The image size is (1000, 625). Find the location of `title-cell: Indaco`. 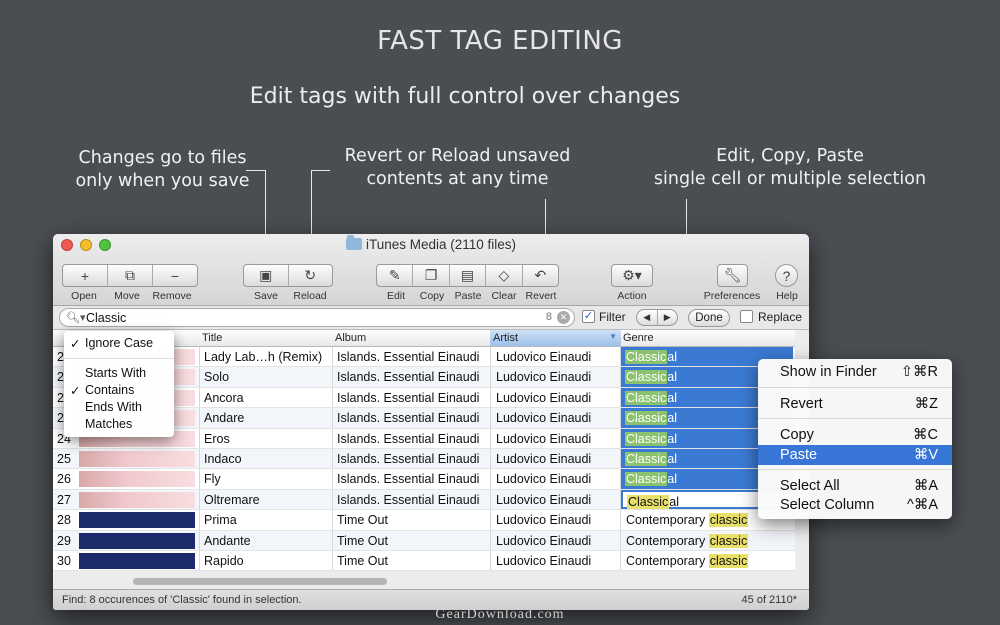

title-cell: Indaco is located at coordinates (223, 459).